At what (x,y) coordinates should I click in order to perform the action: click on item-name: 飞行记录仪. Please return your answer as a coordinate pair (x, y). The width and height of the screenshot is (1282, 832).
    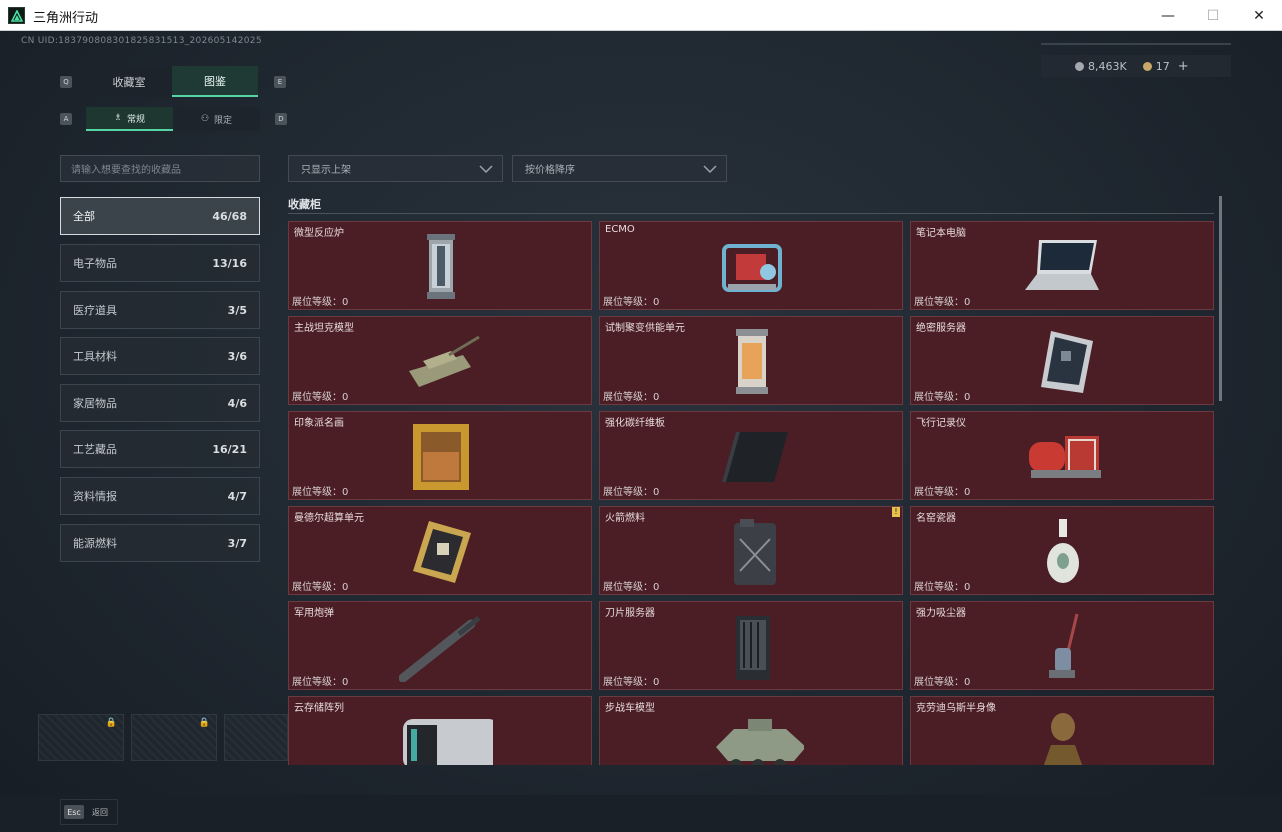
    Looking at the image, I should click on (941, 423).